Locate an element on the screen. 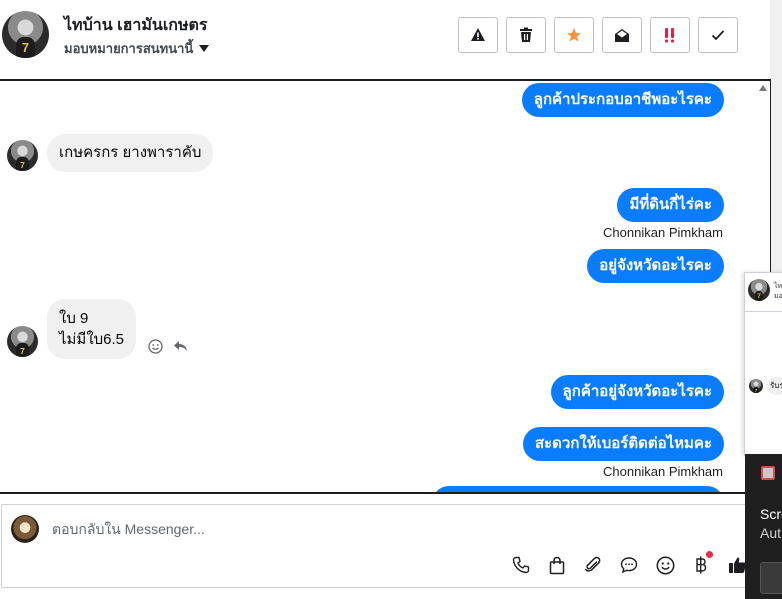  system-notification-toast: Scre Aut is located at coordinates (763, 526).